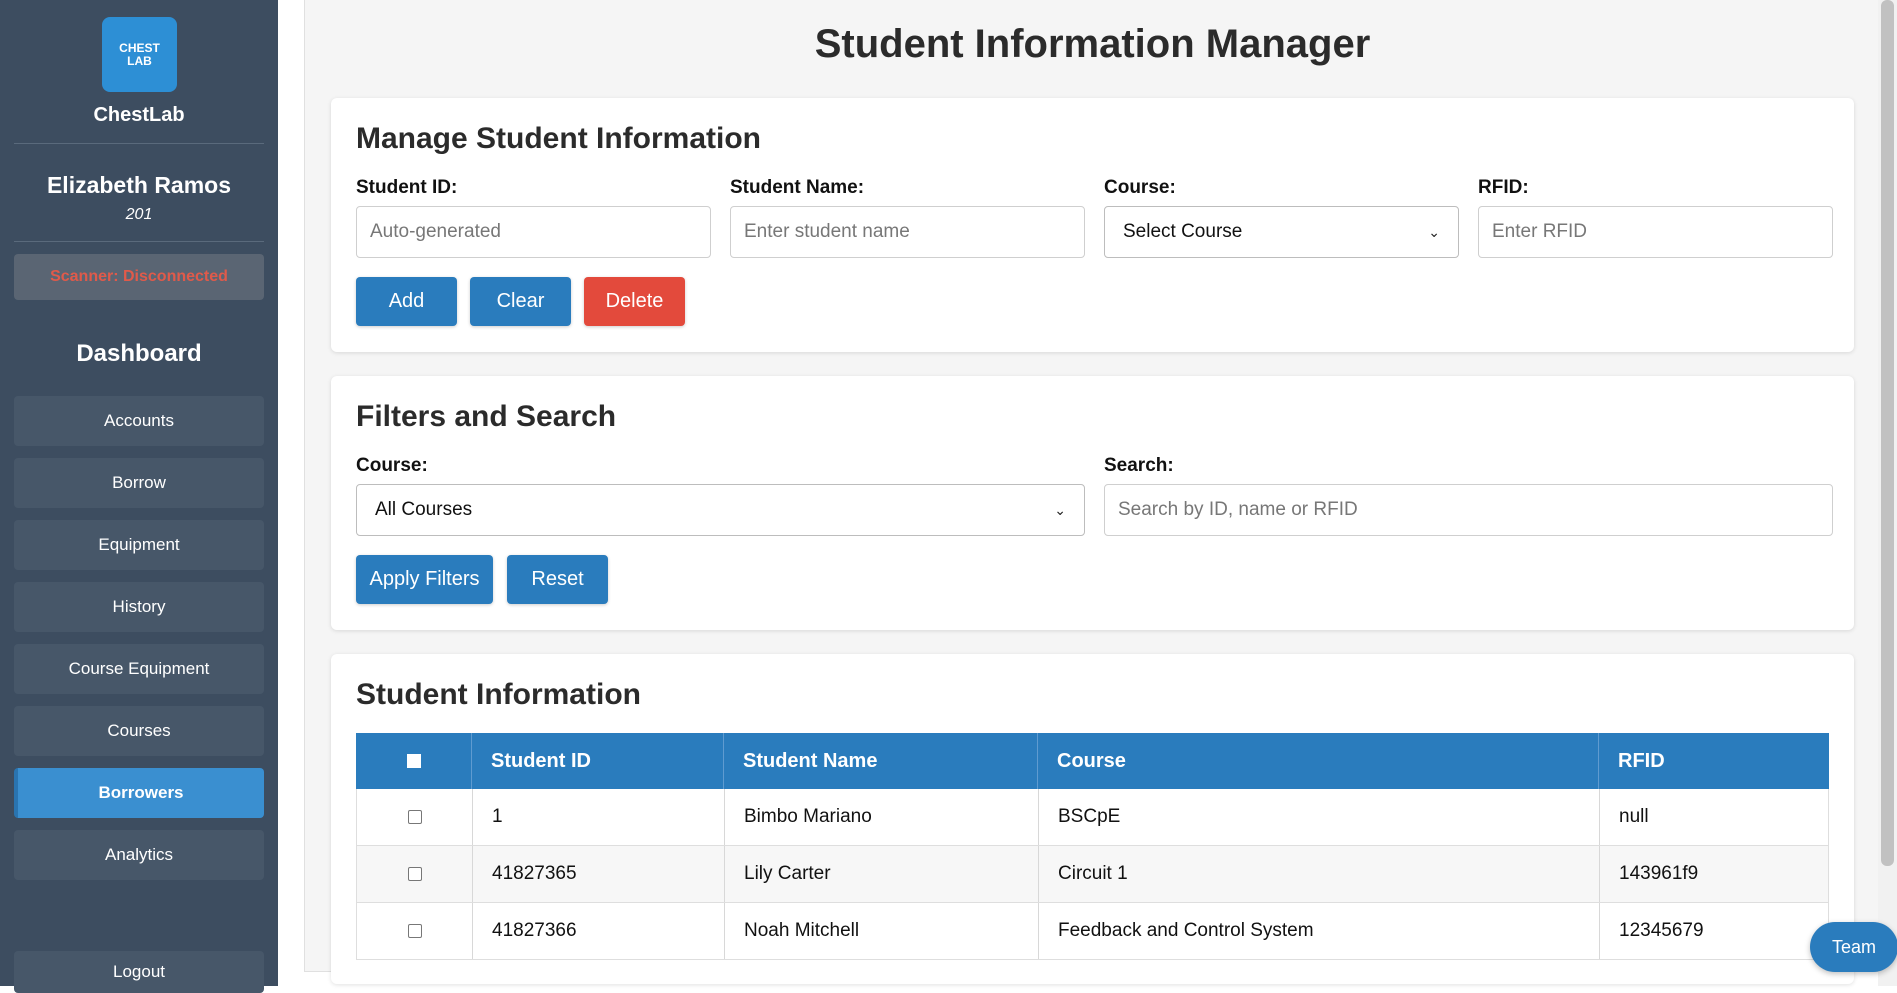 Image resolution: width=1897 pixels, height=993 pixels. What do you see at coordinates (139, 277) in the screenshot?
I see `scanner-status: Scanner: Disconnected` at bounding box center [139, 277].